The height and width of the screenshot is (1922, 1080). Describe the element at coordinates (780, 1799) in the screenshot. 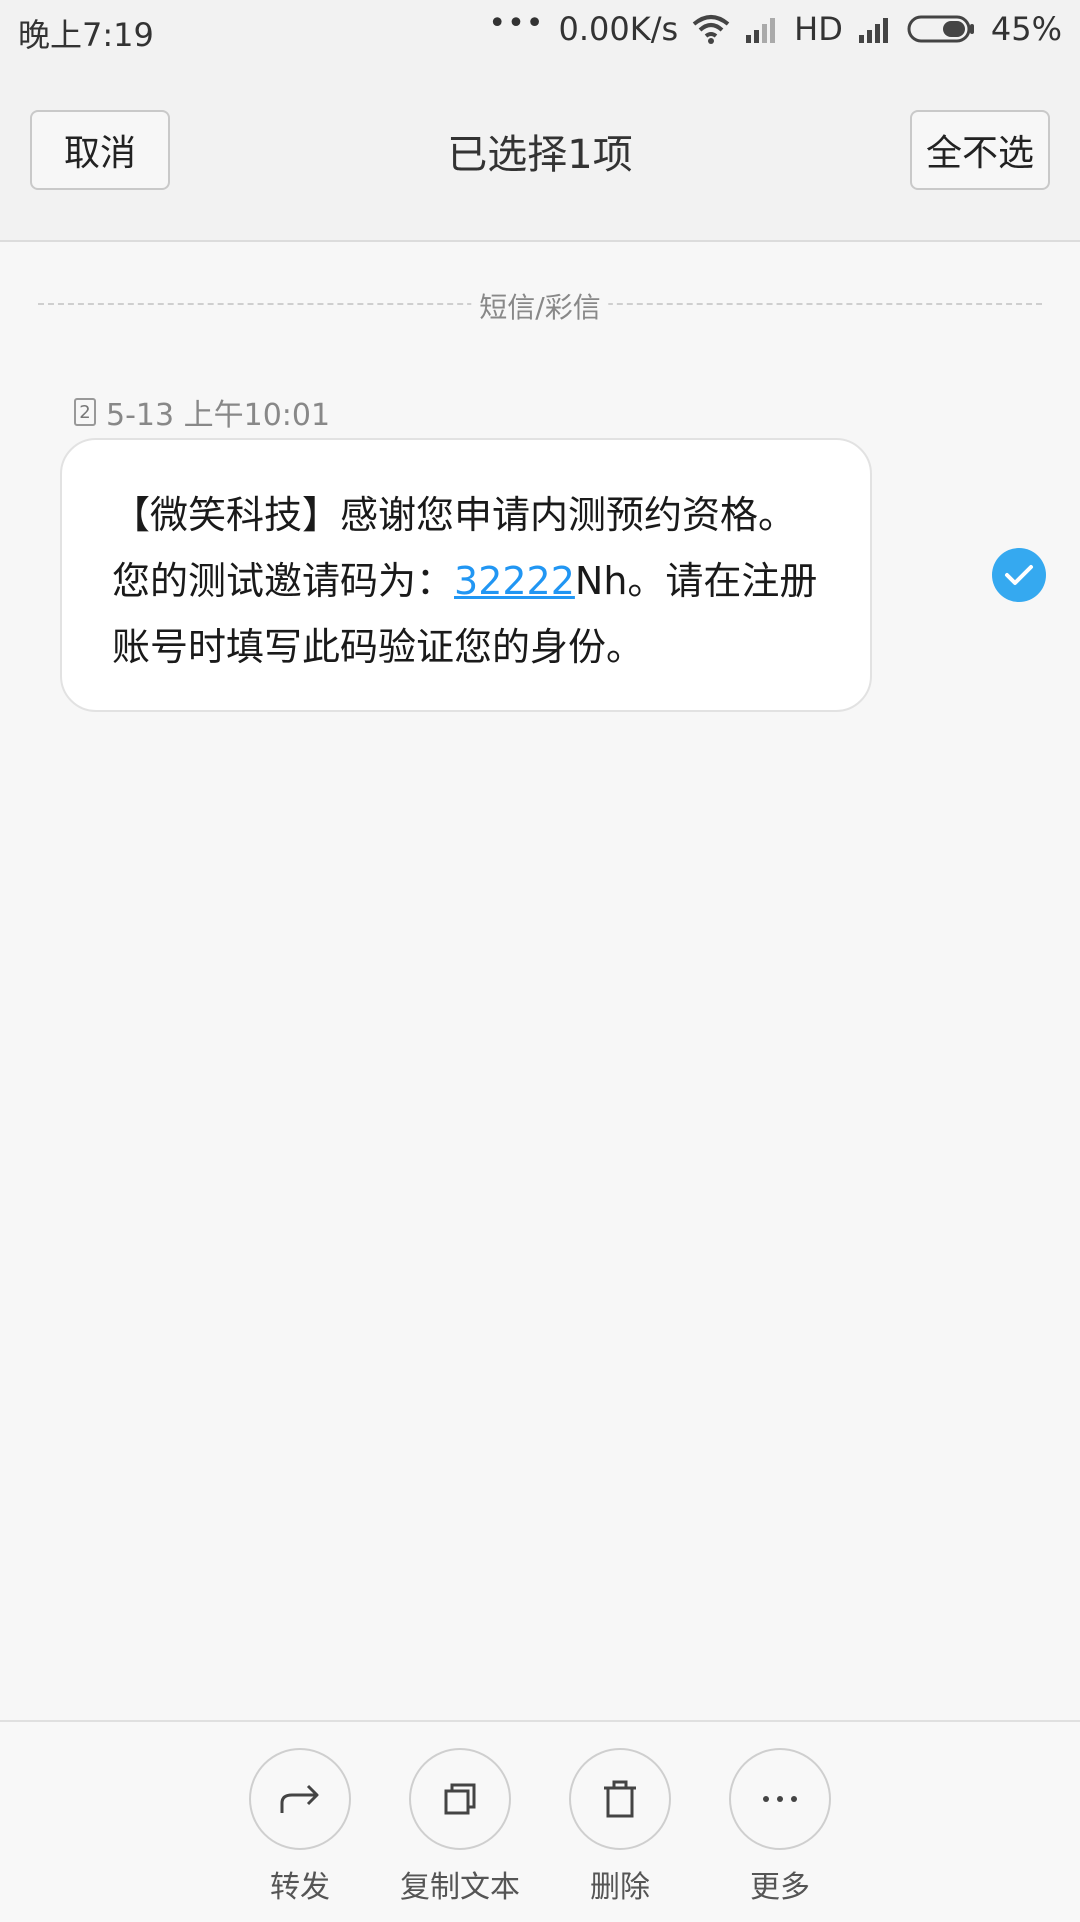

I see `more-icon` at that location.